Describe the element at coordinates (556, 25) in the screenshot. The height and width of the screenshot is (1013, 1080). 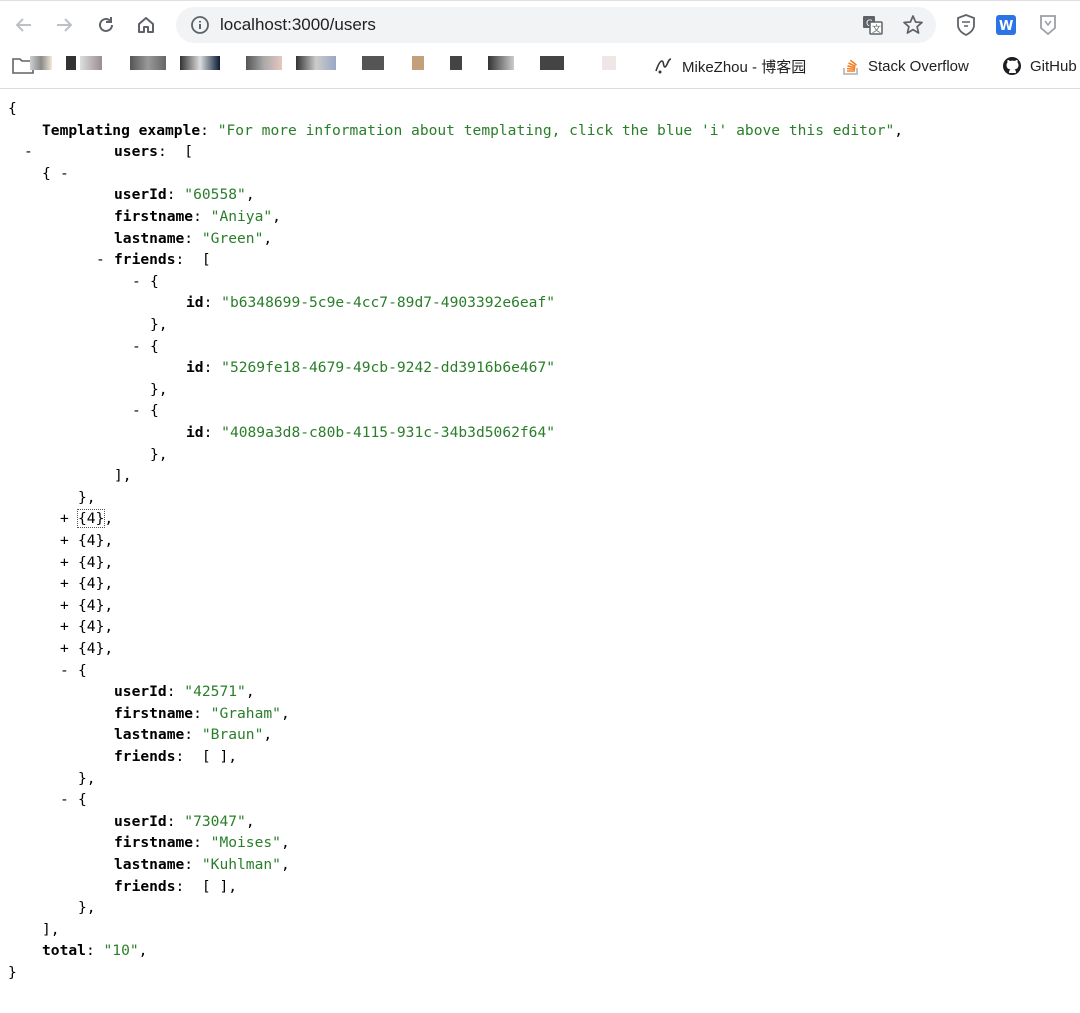
I see `address-bar: localhost:3000/users G文` at that location.